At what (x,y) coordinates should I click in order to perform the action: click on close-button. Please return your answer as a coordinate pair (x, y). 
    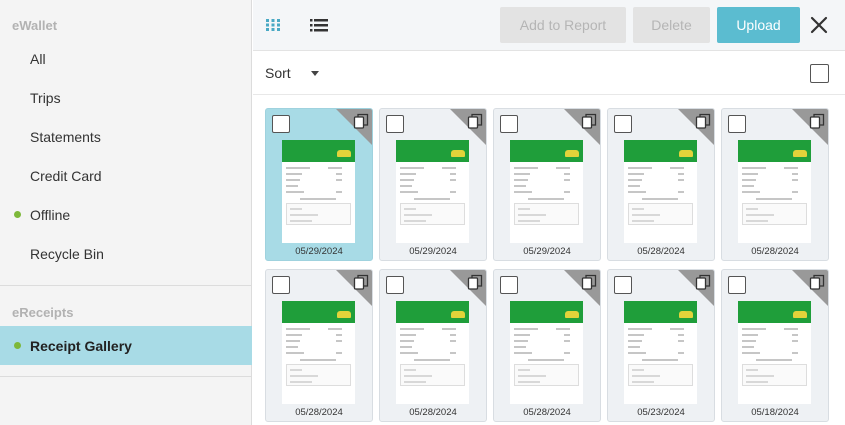
    Looking at the image, I should click on (819, 25).